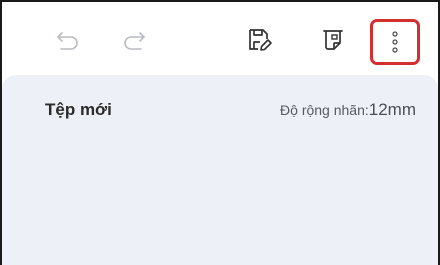 The image size is (440, 265). I want to click on undo-button, so click(68, 40).